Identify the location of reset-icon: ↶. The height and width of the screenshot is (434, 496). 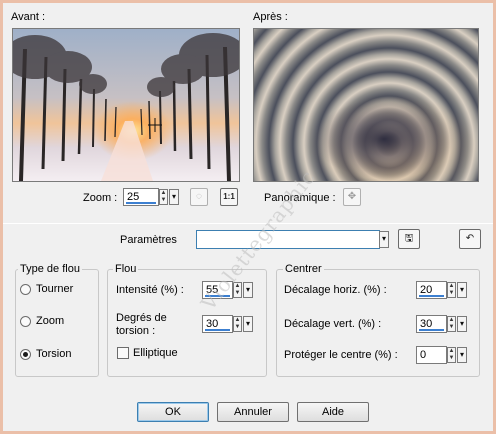
(470, 239).